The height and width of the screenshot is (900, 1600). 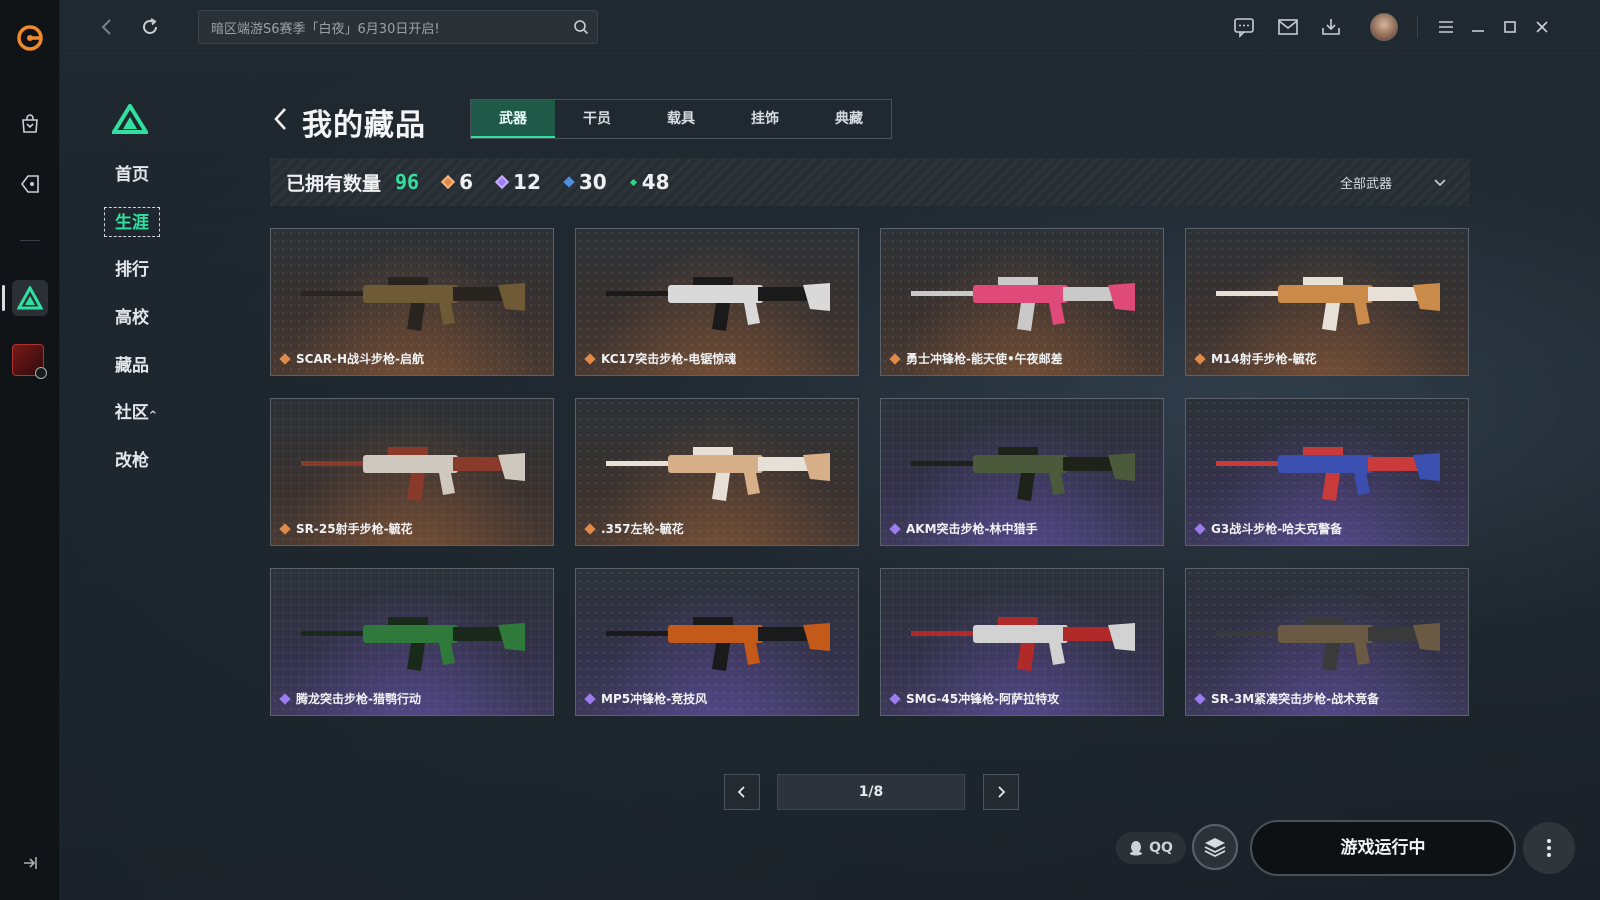 I want to click on page-title: 我的藏品, so click(x=364, y=125).